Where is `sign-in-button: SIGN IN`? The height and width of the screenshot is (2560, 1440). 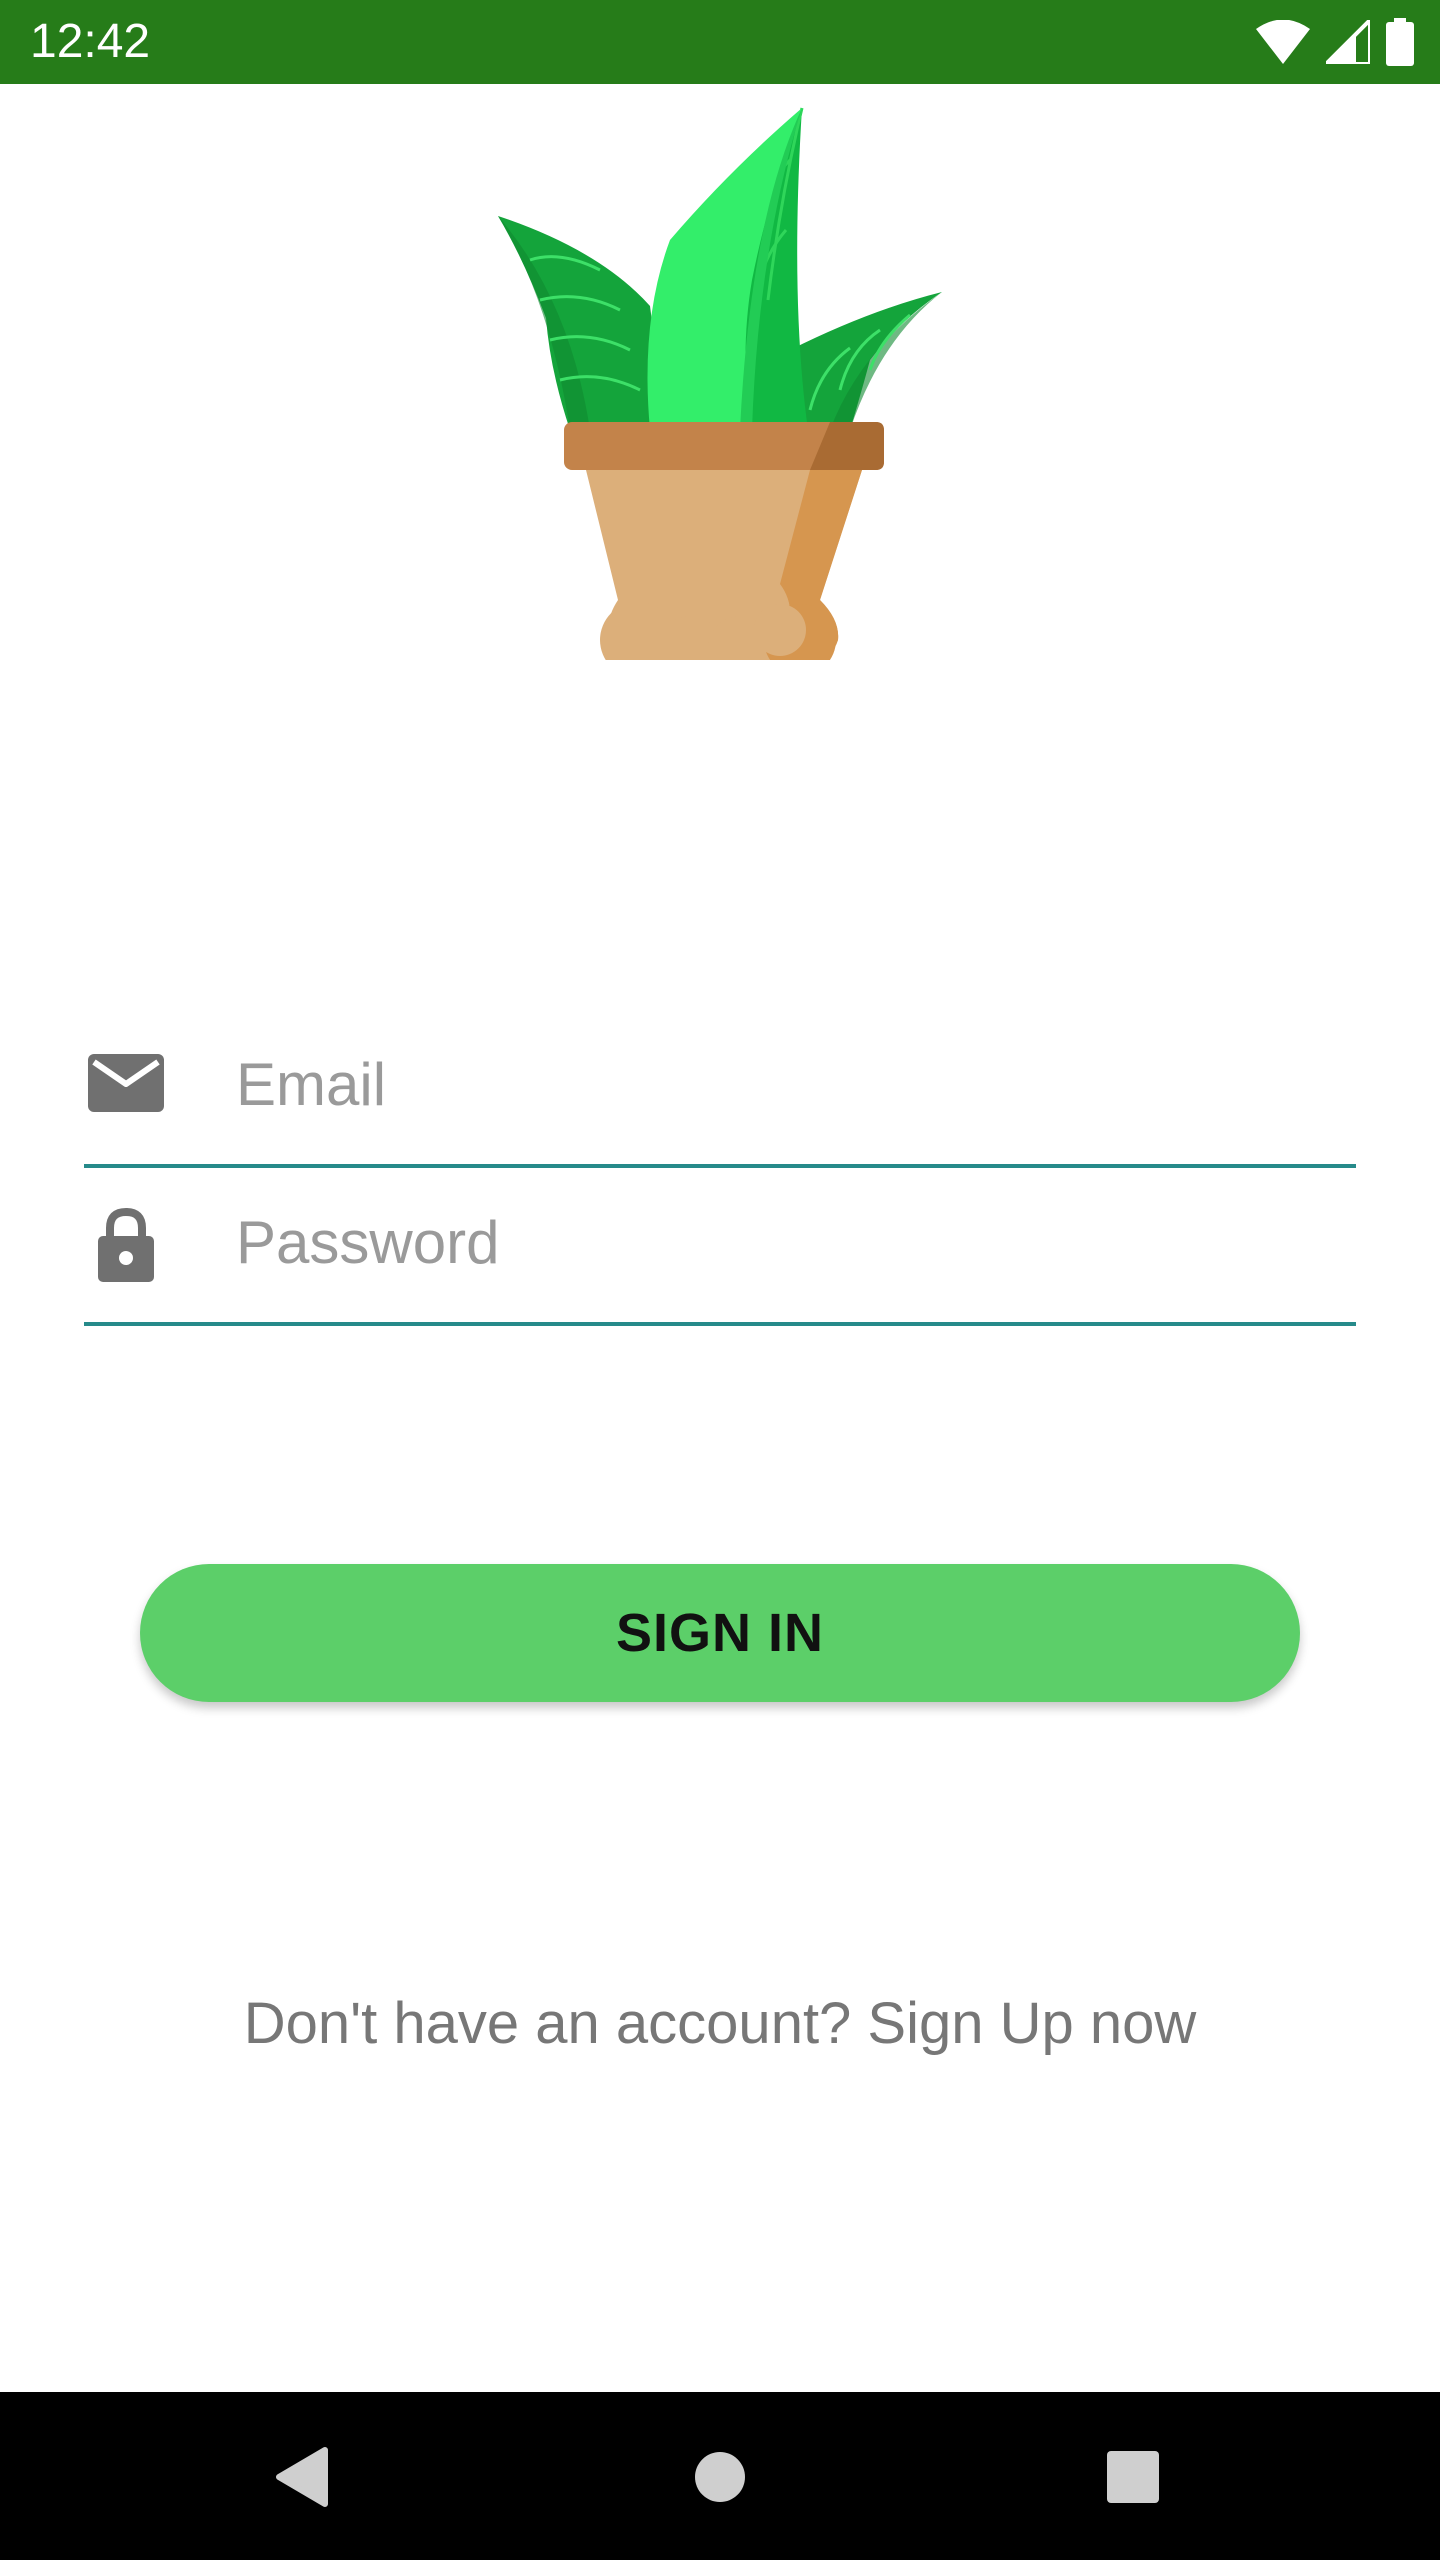 sign-in-button: SIGN IN is located at coordinates (720, 1633).